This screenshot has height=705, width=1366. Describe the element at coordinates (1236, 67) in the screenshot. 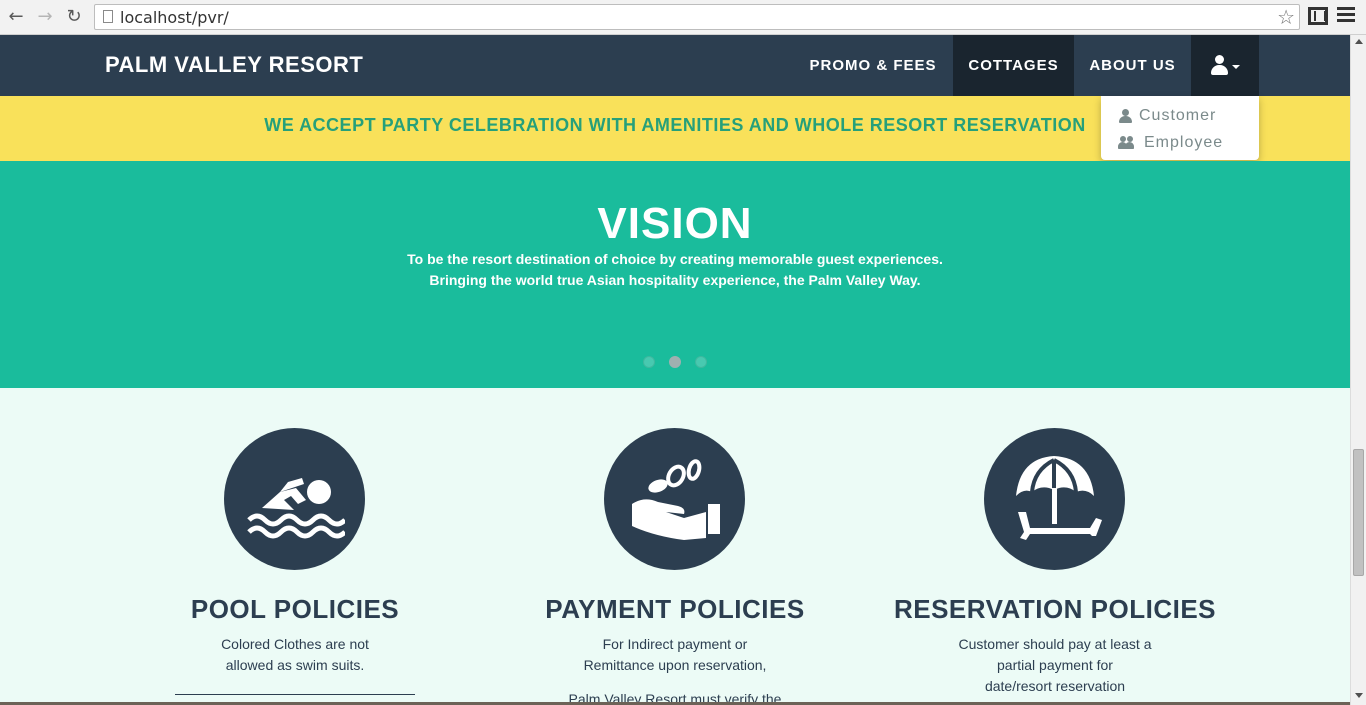

I see `caret-down-icon` at that location.